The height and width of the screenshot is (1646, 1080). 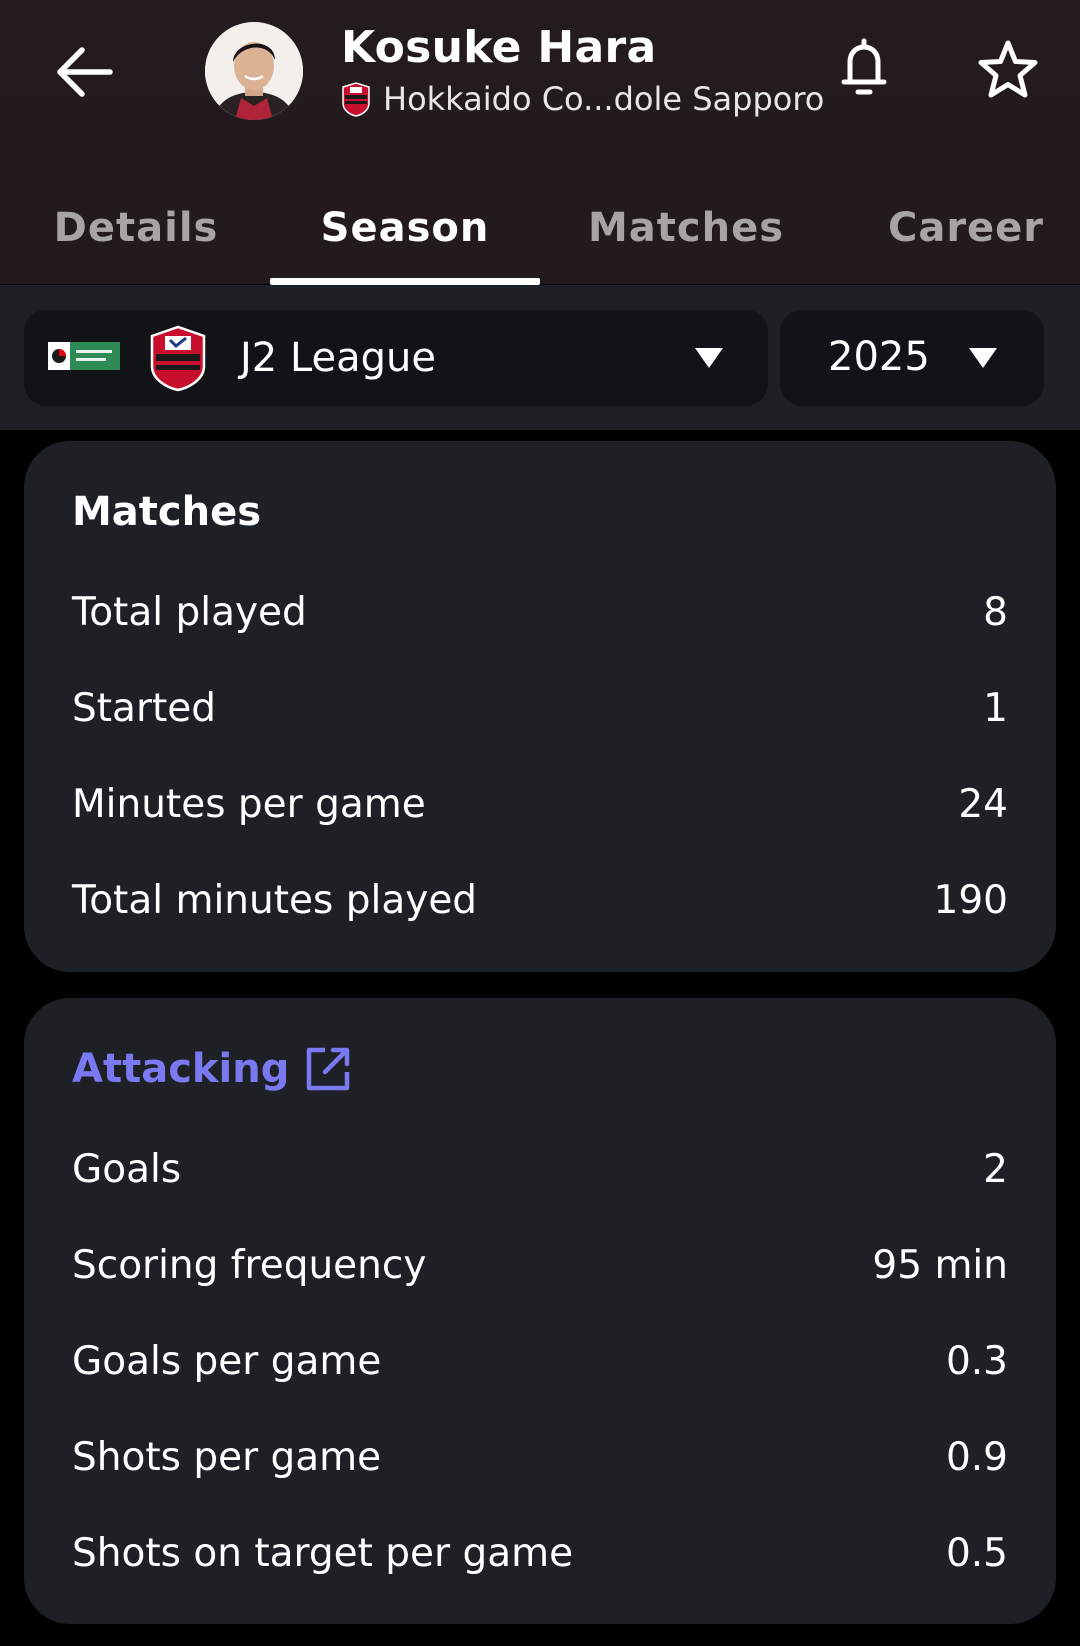 I want to click on matches-card-title: Matches, so click(x=167, y=512).